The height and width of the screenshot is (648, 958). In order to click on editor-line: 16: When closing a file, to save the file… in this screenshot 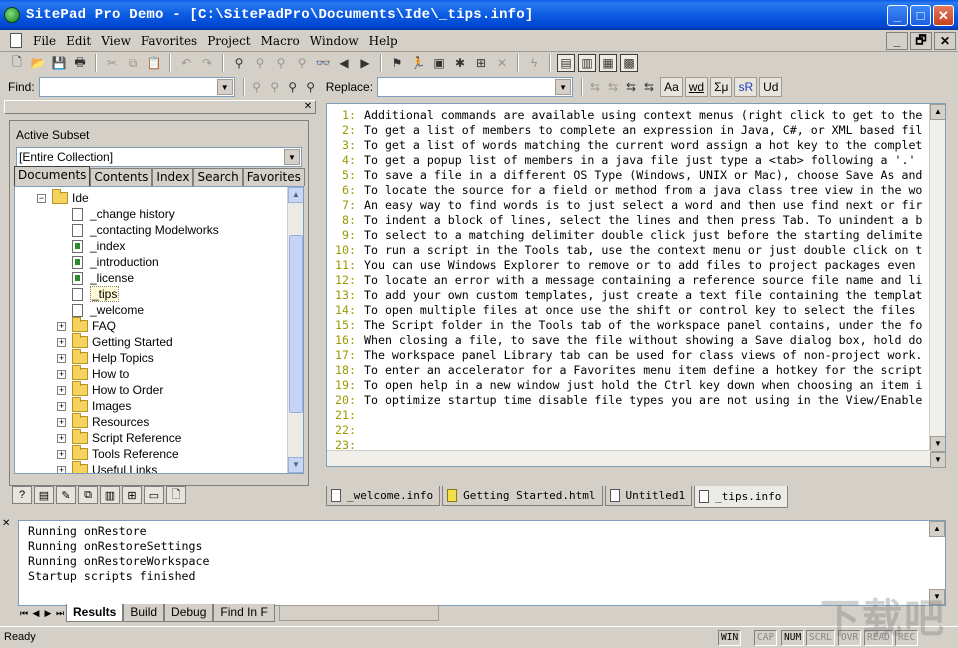, I will do `click(624, 340)`.